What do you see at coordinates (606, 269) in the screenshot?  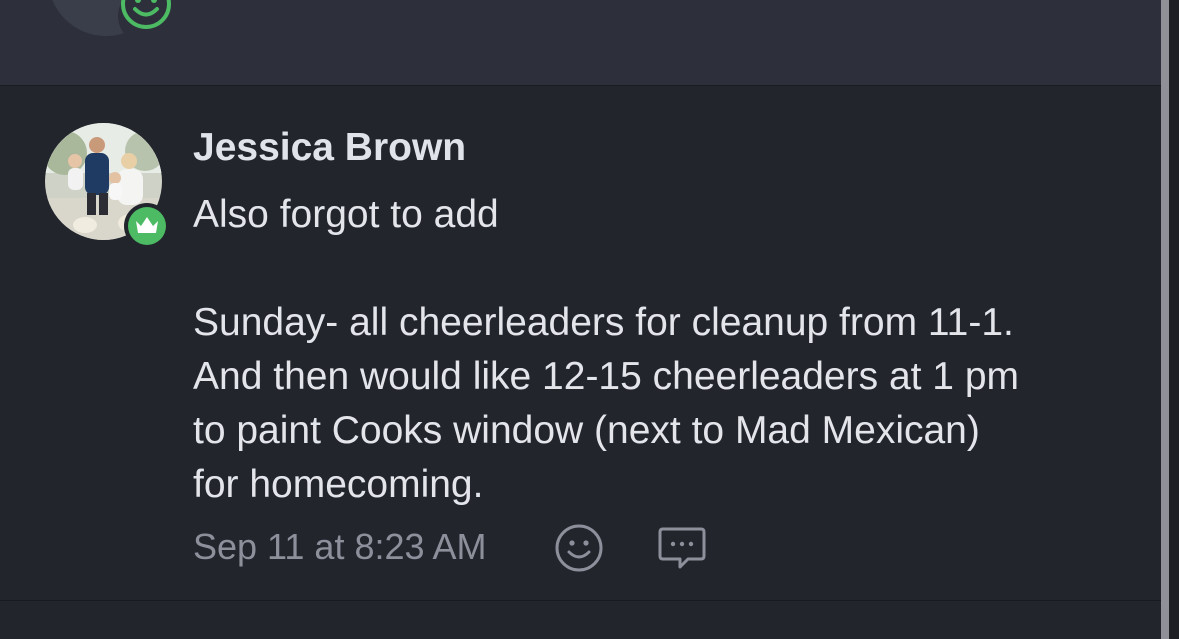 I see `message-line` at bounding box center [606, 269].